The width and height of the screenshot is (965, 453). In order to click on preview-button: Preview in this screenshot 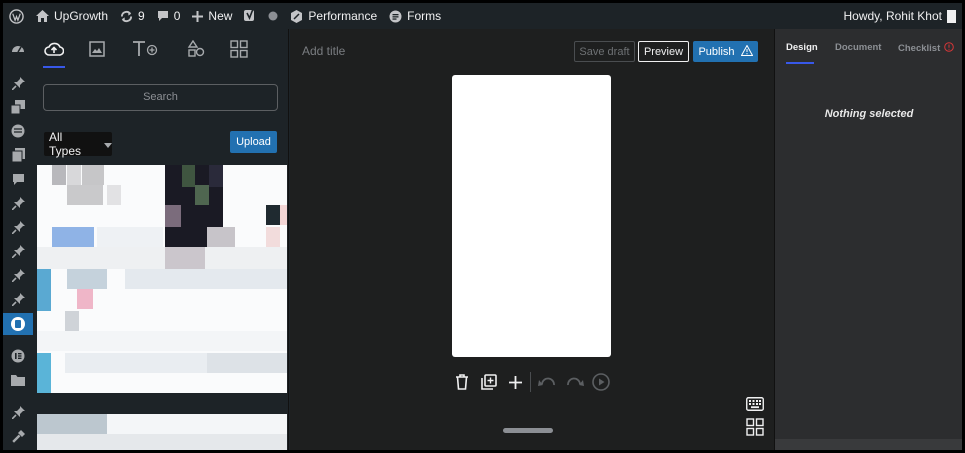, I will do `click(663, 51)`.